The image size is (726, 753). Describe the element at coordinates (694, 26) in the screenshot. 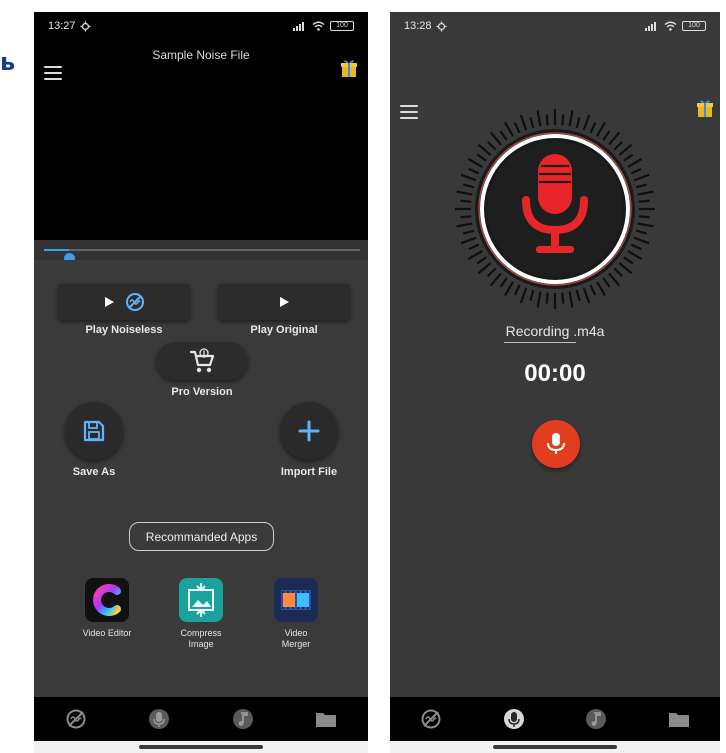

I see `battery-icon: 100` at that location.